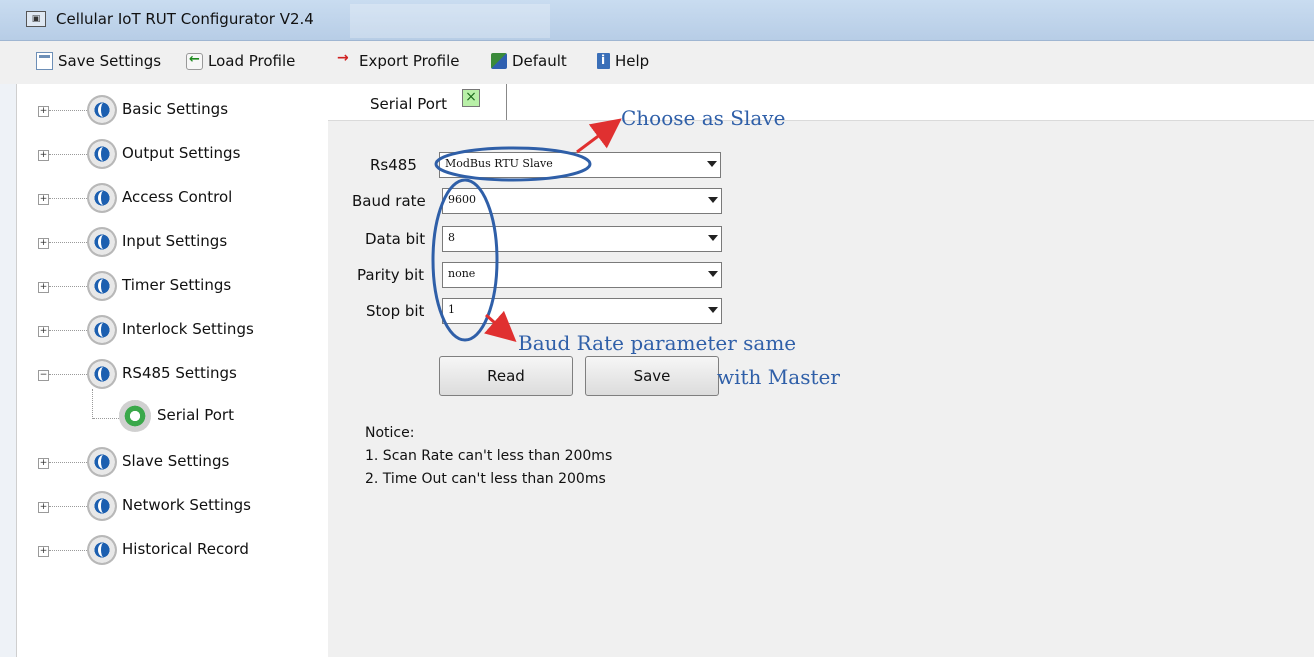 The image size is (1314, 657). Describe the element at coordinates (110, 61) in the screenshot. I see `save-settings-label: Save Settings` at that location.